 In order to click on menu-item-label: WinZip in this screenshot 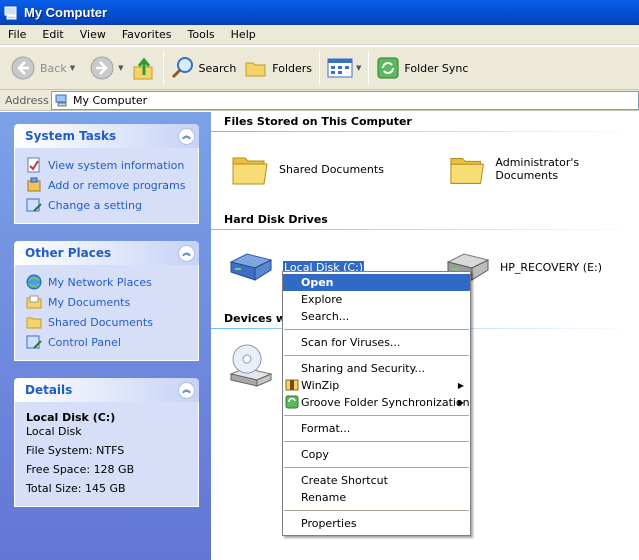, I will do `click(320, 385)`.